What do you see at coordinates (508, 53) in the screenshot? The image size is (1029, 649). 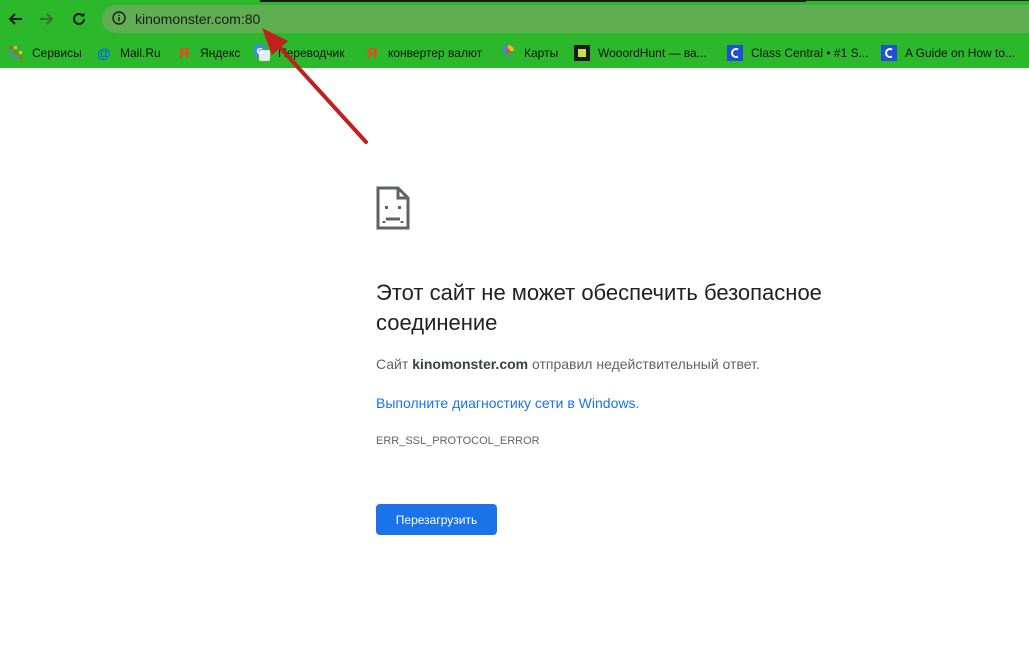 I see `google-maps-icon` at bounding box center [508, 53].